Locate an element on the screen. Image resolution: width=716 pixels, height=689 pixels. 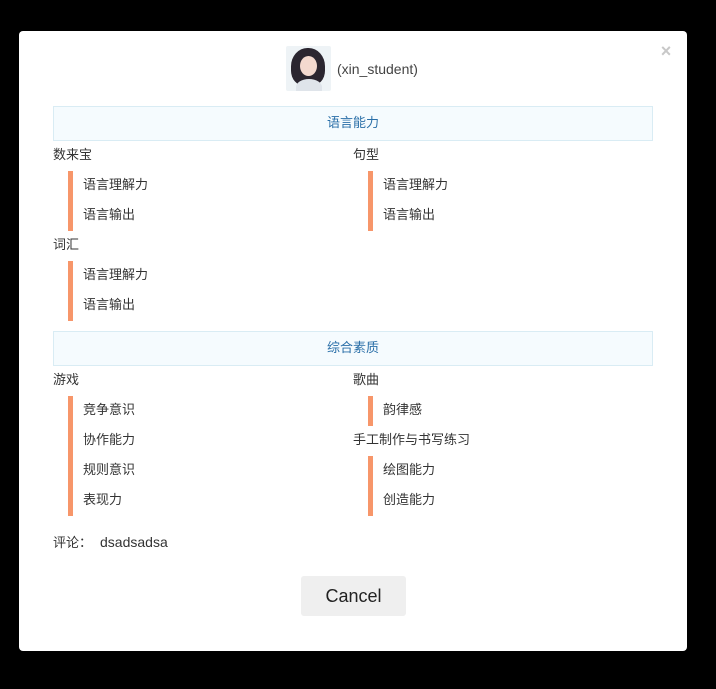
skill-group: 句型 语言理解力 语言输出 is located at coordinates (400, 188).